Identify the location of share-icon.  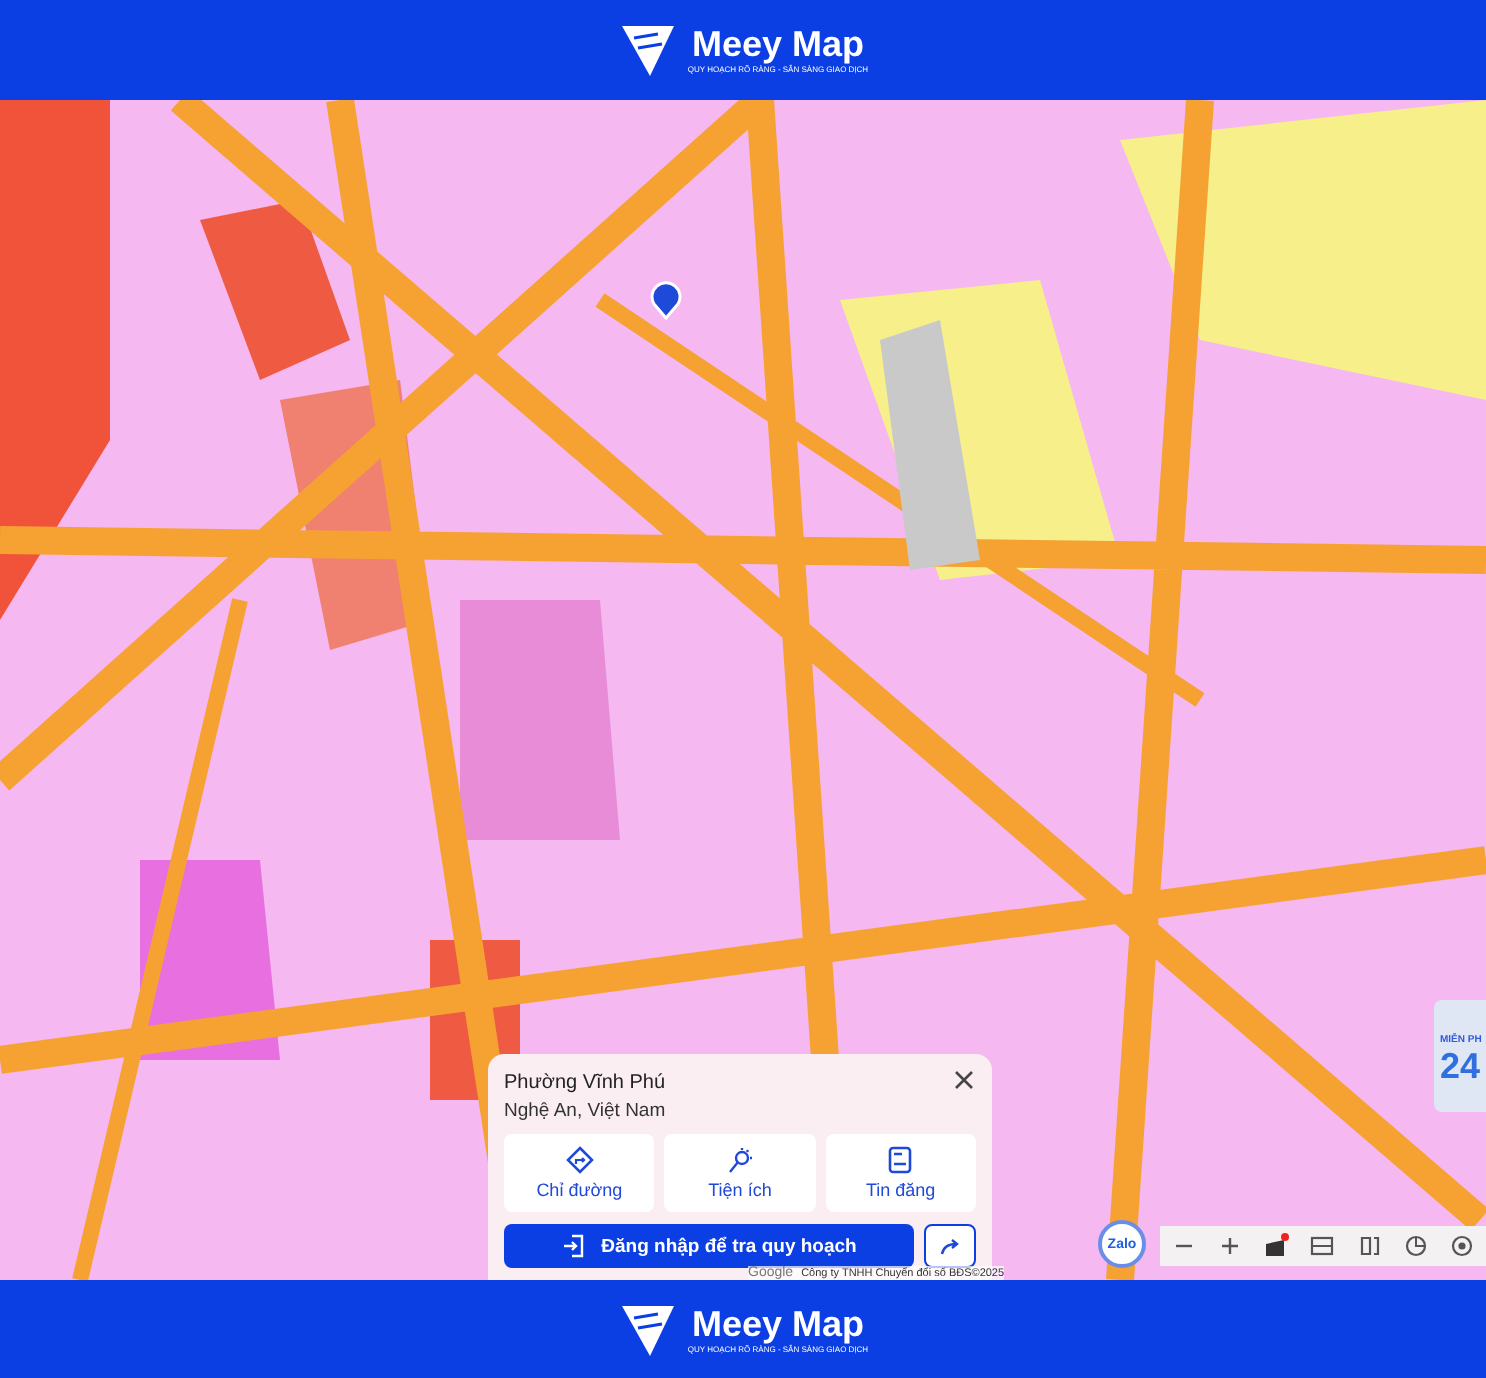
(950, 1246).